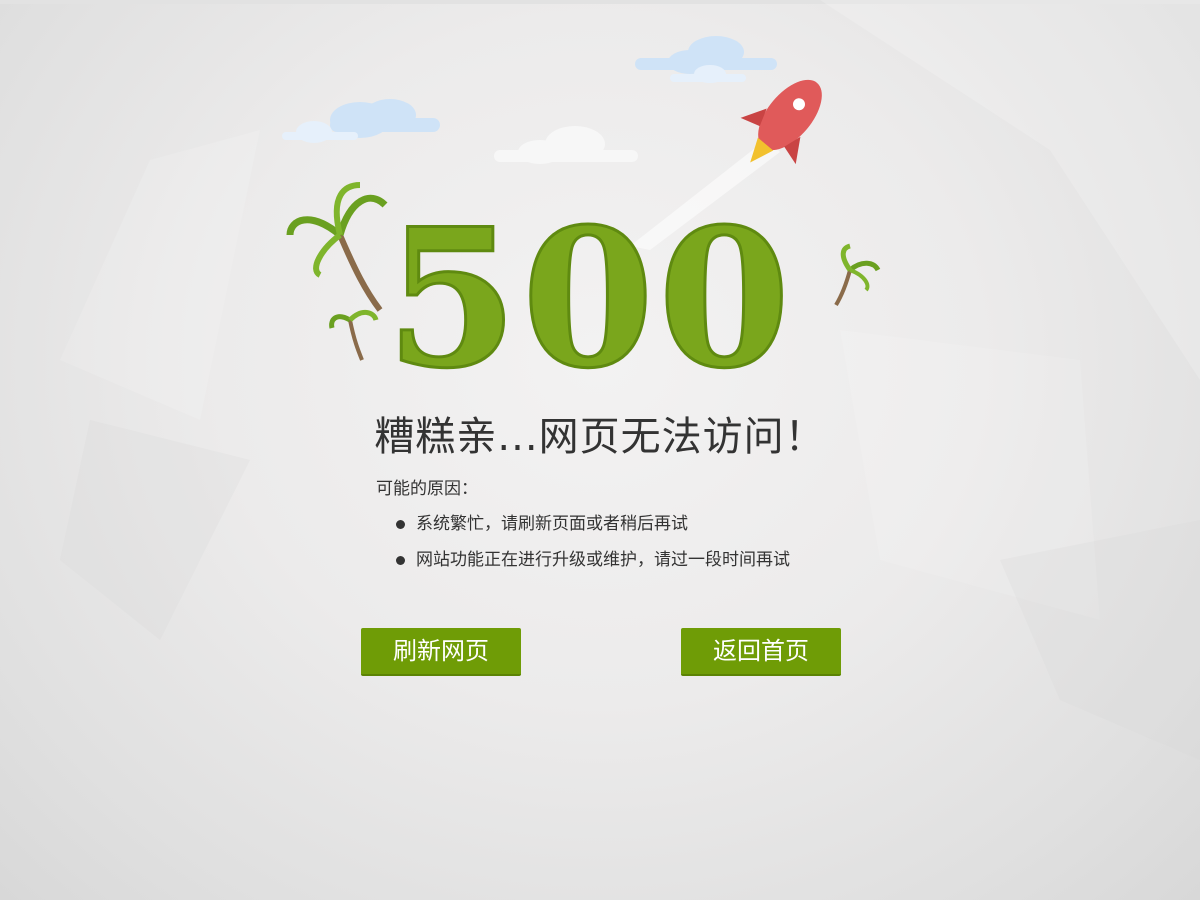 The width and height of the screenshot is (1200, 900). I want to click on reason-text: 系统繁忙，请刷新页面或者稍后再试, so click(552, 524).